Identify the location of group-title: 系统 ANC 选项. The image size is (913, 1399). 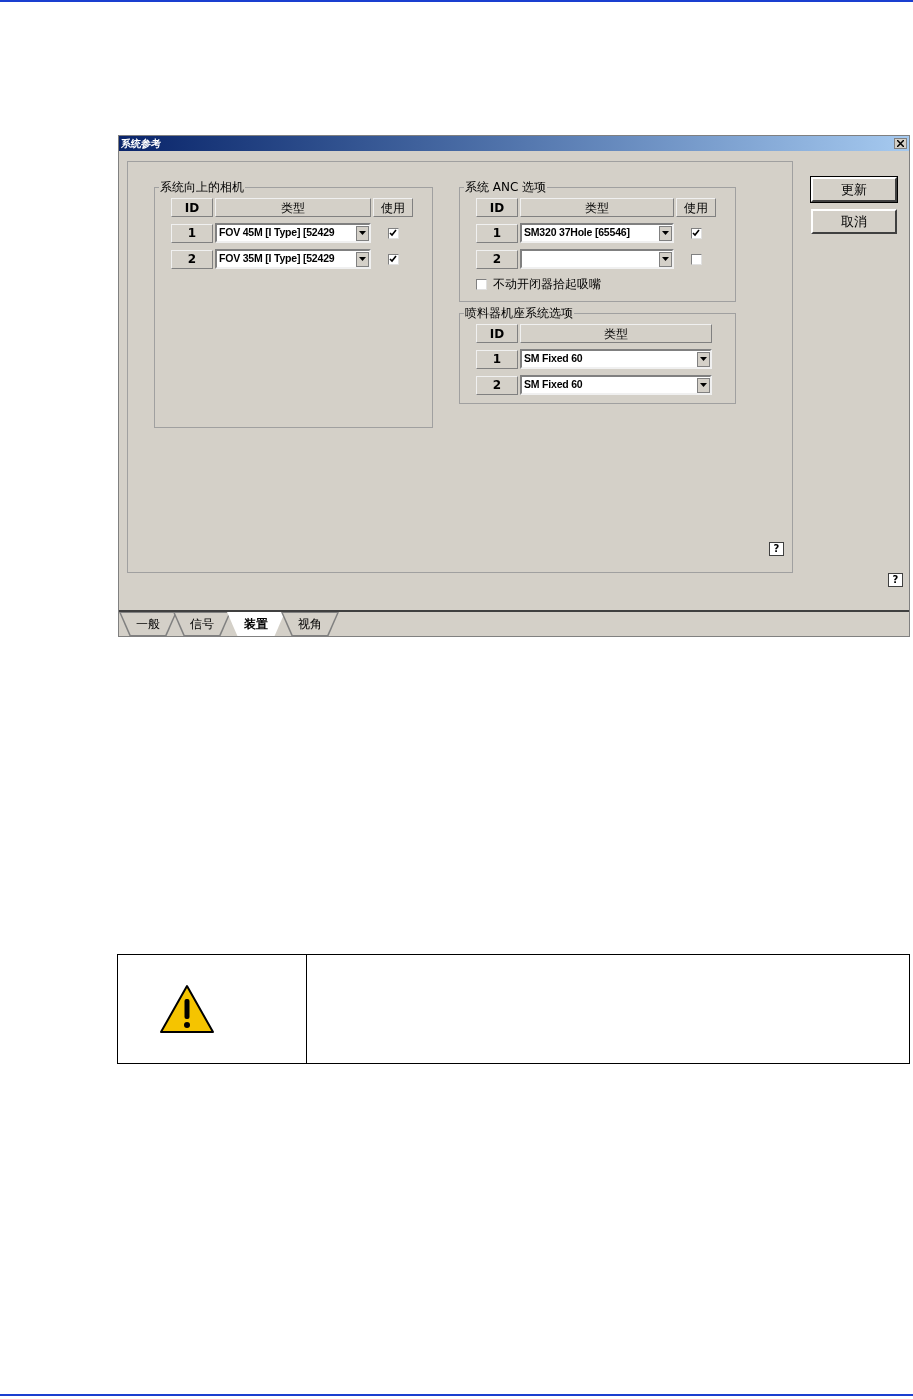
(506, 187).